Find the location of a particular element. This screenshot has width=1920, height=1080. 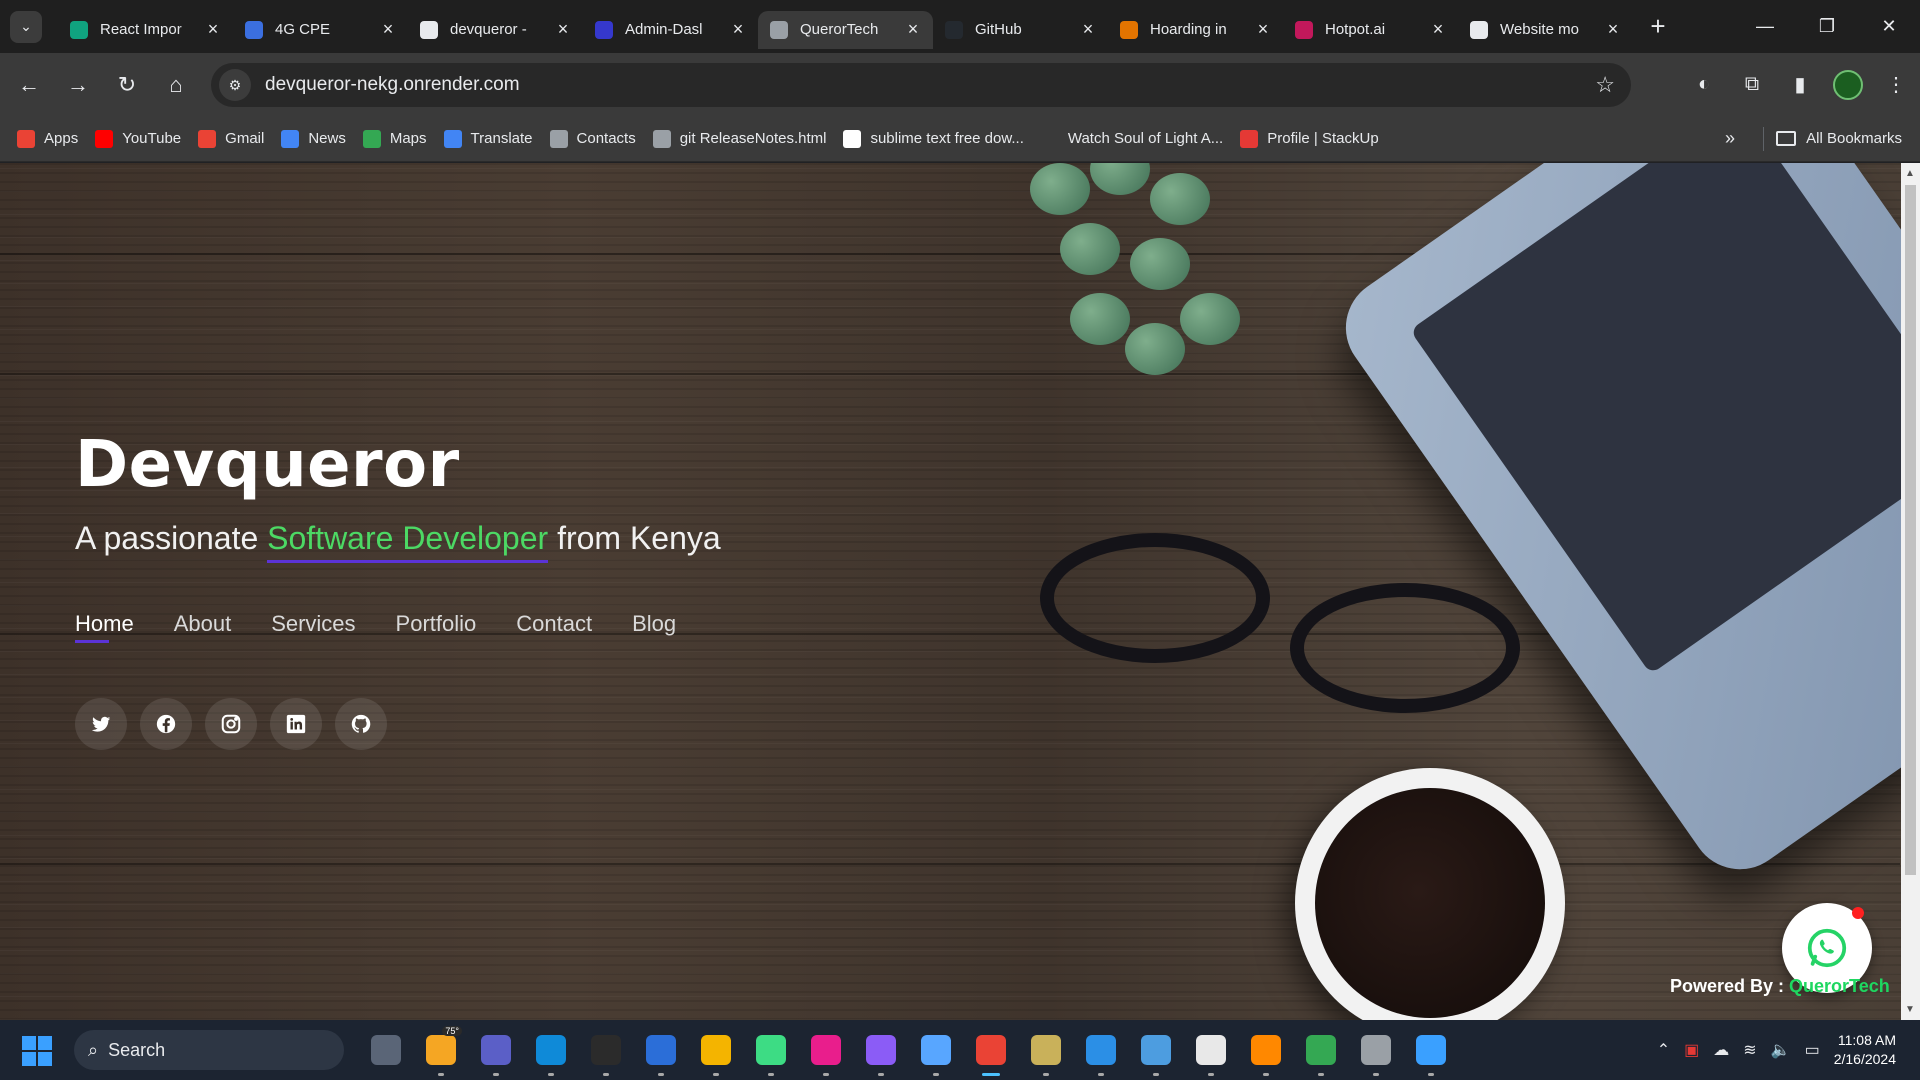

scroll-up-arrow-icon: ▲ is located at coordinates (1910, 173).